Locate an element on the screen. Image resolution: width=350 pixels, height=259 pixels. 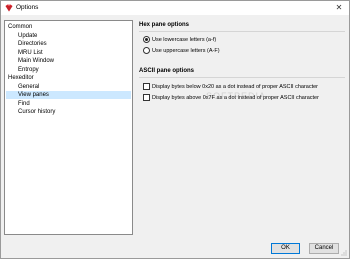
ok-button: OK is located at coordinates (285, 248).